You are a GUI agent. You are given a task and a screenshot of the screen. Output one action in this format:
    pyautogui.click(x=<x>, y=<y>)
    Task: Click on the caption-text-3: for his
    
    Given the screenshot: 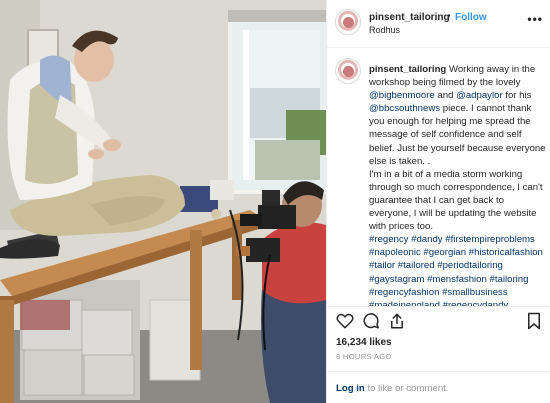 What is the action you would take?
    pyautogui.click(x=517, y=96)
    